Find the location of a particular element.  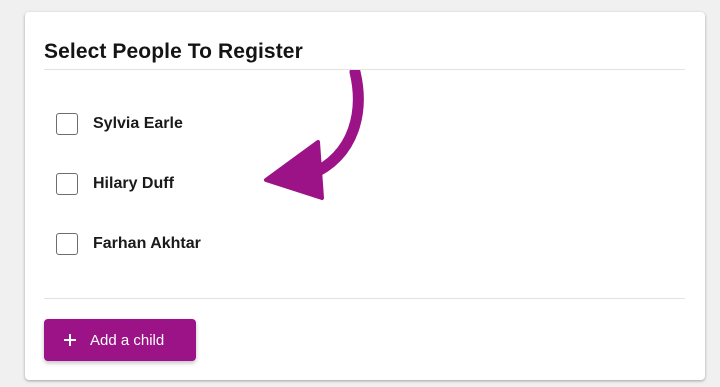

person-name: Farhan Akhtar is located at coordinates (147, 243).